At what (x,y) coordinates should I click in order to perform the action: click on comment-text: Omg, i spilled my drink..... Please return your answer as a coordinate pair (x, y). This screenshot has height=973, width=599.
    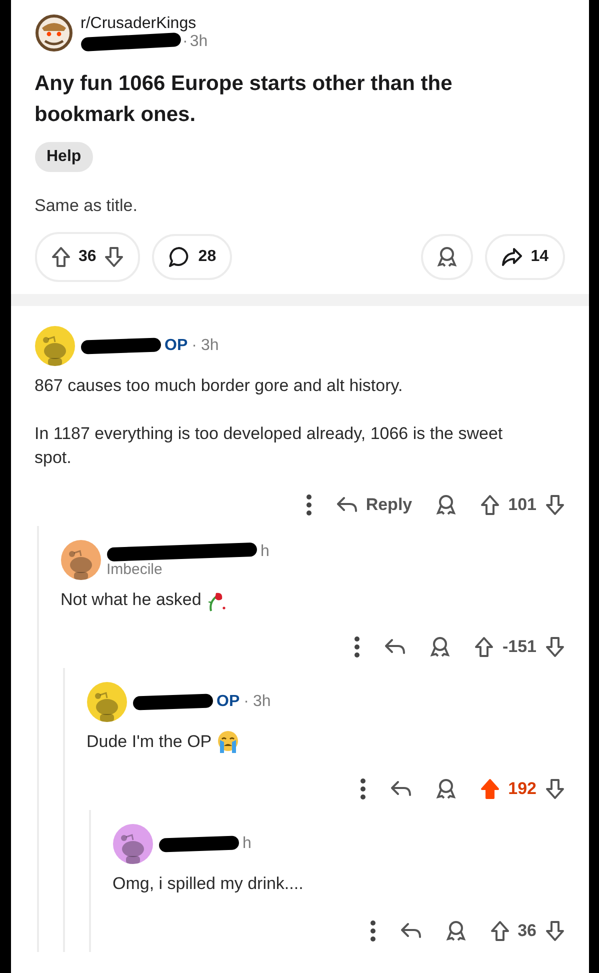
    Looking at the image, I should click on (208, 884).